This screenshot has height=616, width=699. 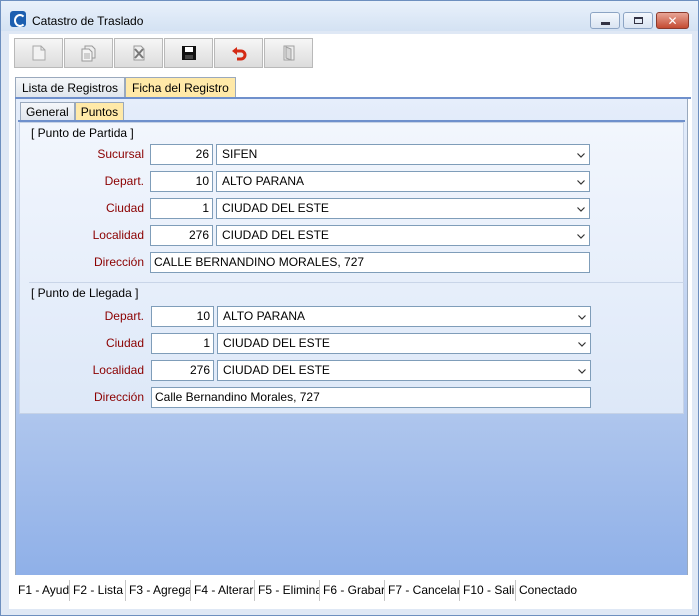 I want to click on toolbar, so click(x=164, y=53).